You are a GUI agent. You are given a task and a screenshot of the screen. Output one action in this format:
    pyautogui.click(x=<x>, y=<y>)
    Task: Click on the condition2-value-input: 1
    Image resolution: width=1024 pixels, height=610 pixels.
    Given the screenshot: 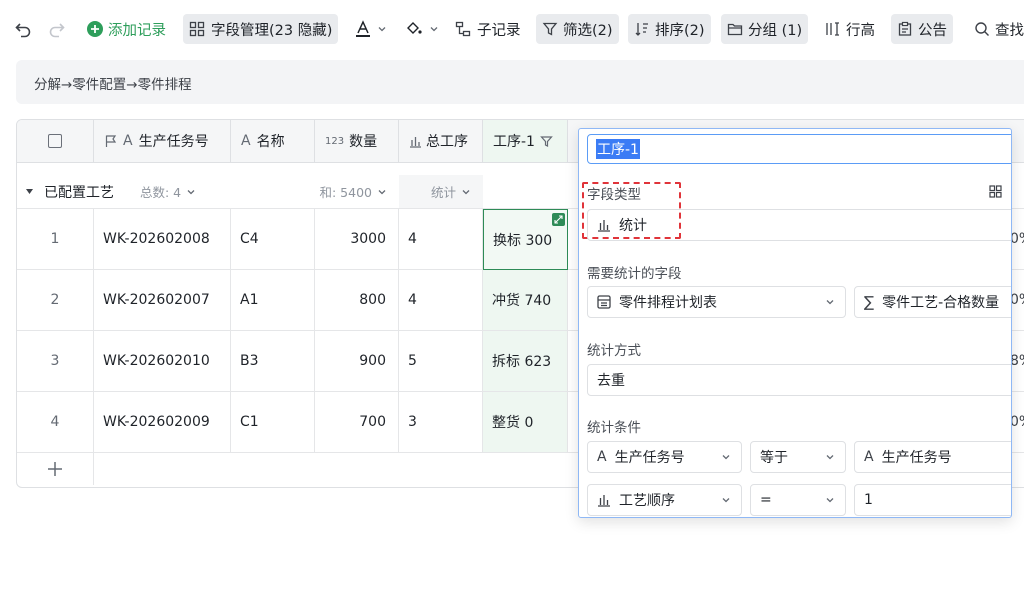 What is the action you would take?
    pyautogui.click(x=932, y=500)
    